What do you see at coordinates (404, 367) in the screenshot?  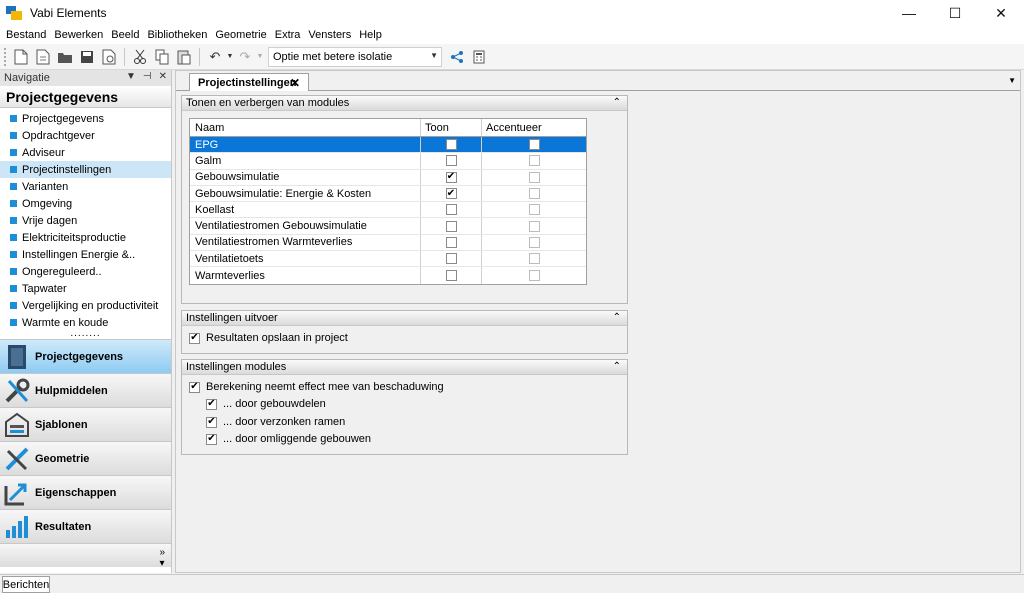 I see `group-header: Instellingen modules ⌃` at bounding box center [404, 367].